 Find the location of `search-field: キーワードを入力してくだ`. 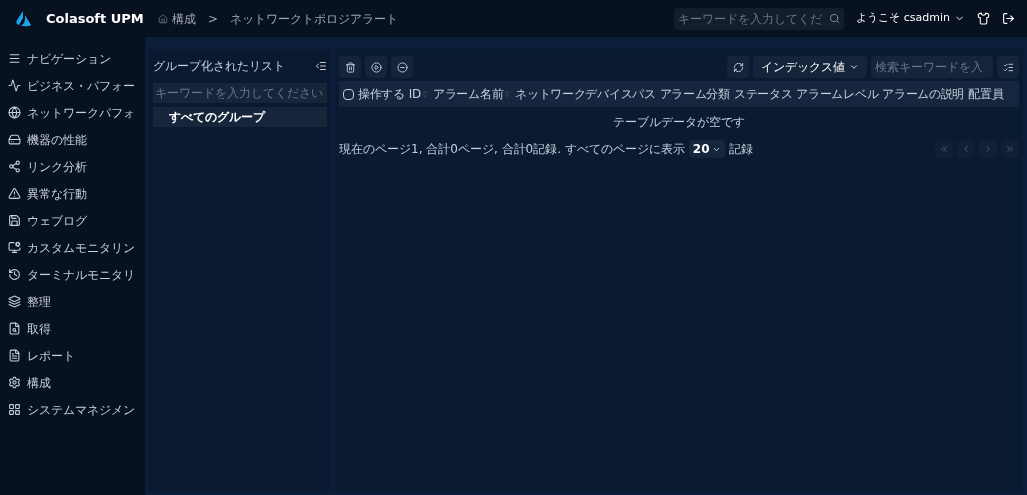

search-field: キーワードを入力してくだ is located at coordinates (759, 18).